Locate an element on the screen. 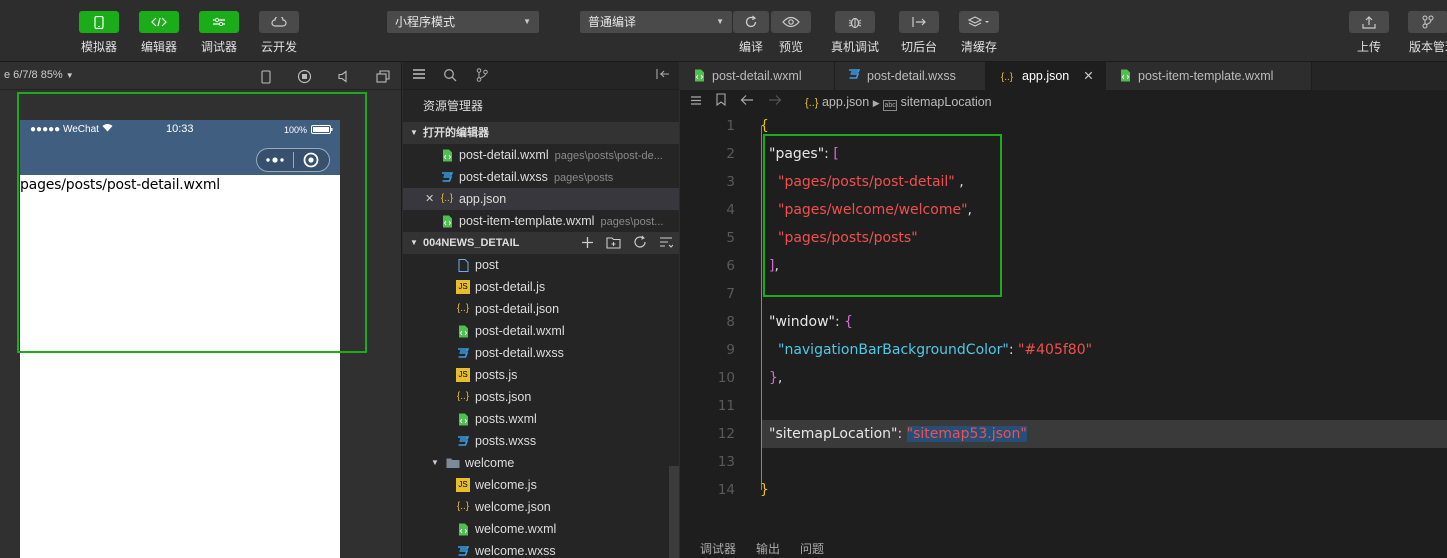 Image resolution: width=1447 pixels, height=558 pixels. open-editor-filename: post-detail.wxss pages\posts is located at coordinates (536, 177).